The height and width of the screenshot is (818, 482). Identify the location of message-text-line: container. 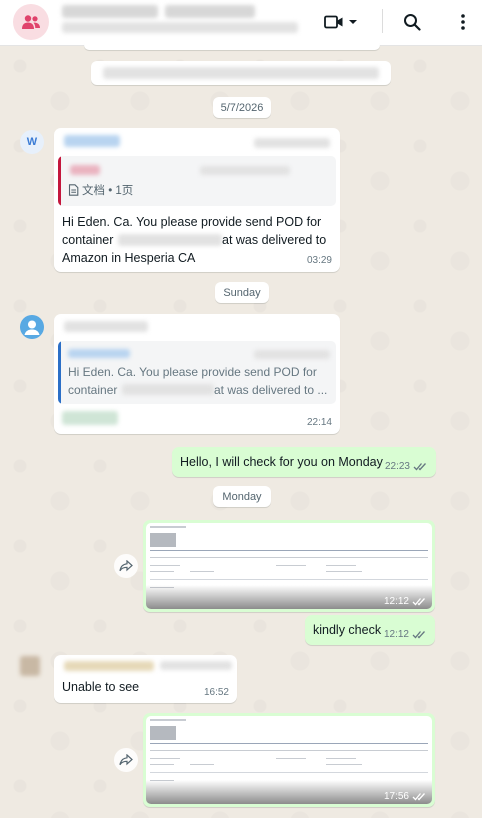
(88, 240).